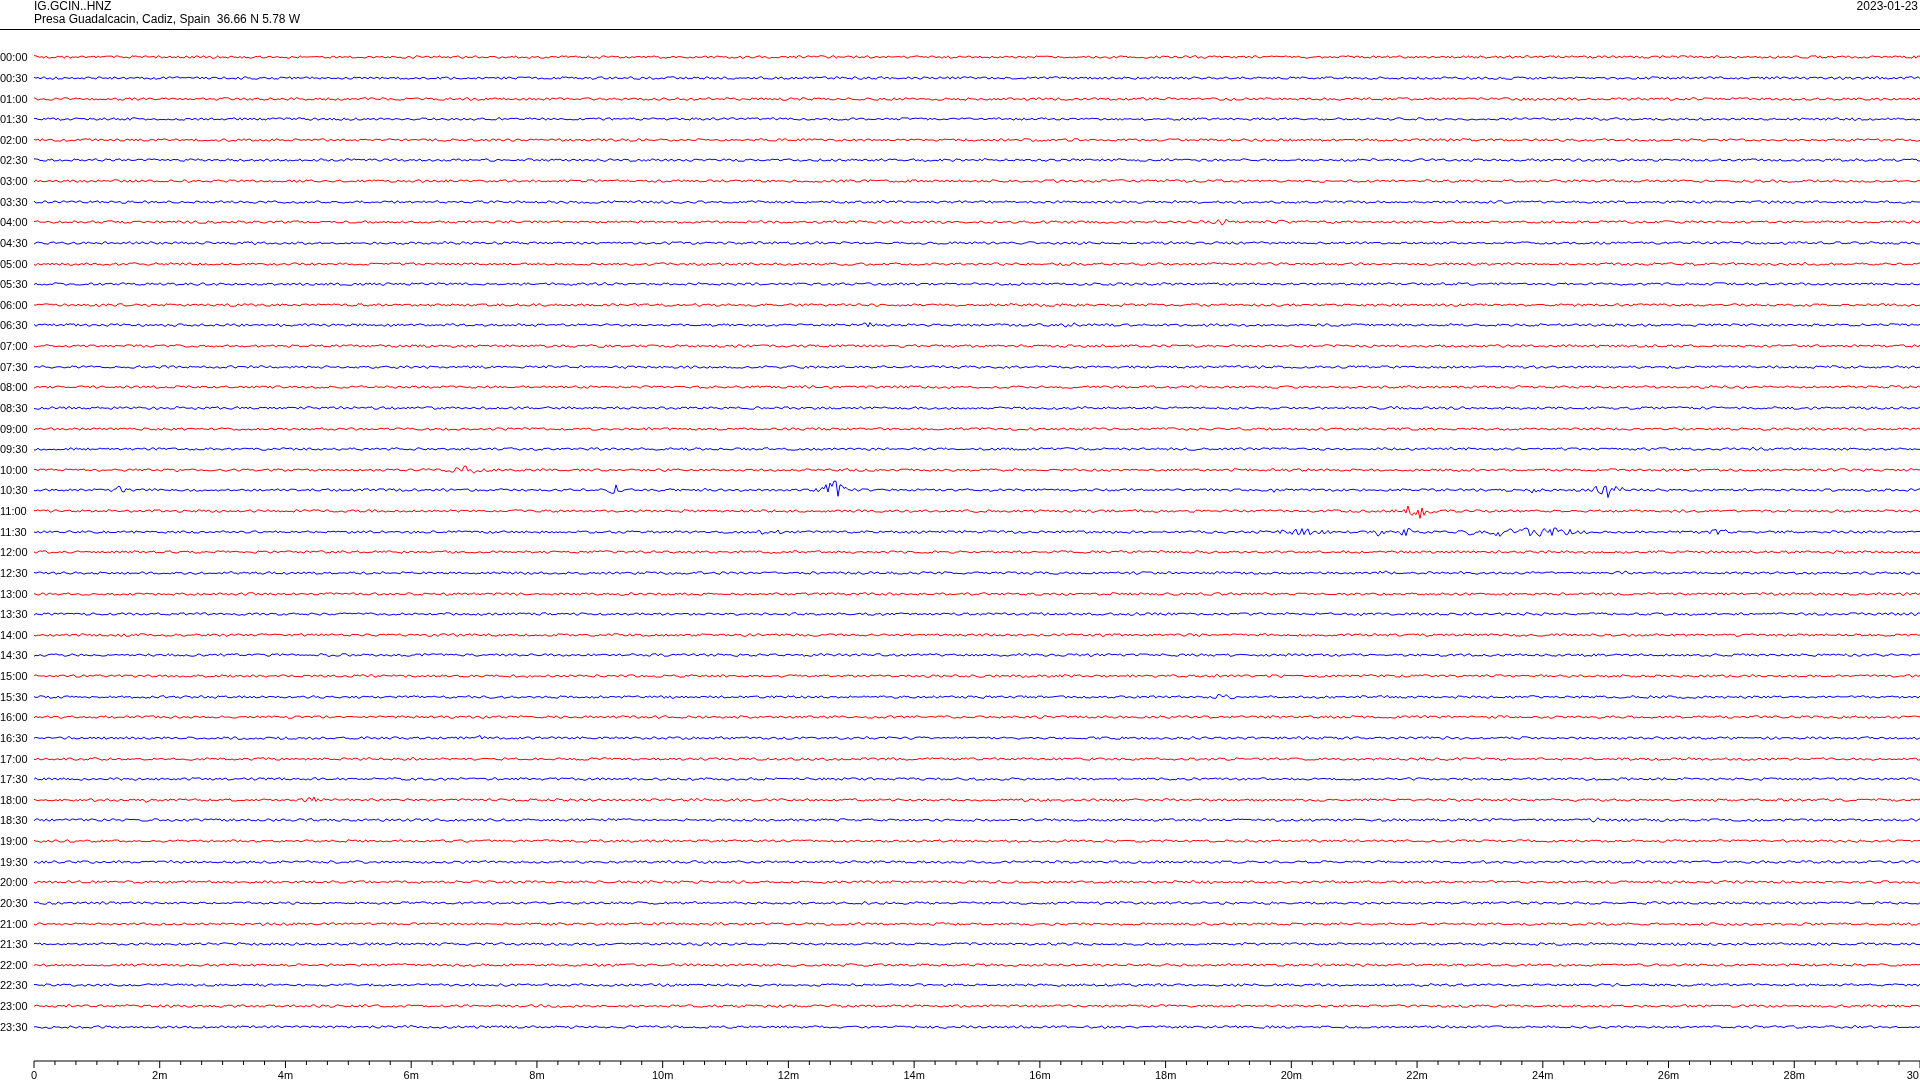 The height and width of the screenshot is (1080, 1920). What do you see at coordinates (14, 944) in the screenshot?
I see `time-label: 21:30` at bounding box center [14, 944].